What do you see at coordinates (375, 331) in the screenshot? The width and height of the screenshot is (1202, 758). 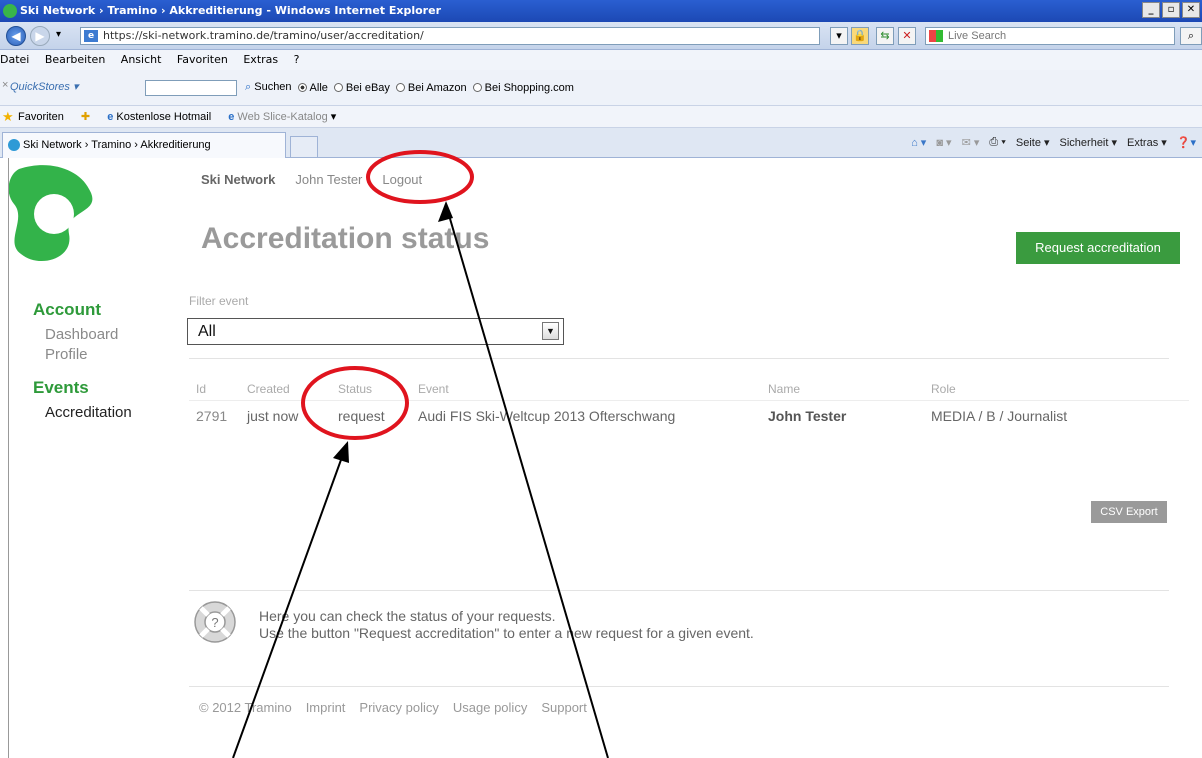 I see `filter-event-select: All ▼` at bounding box center [375, 331].